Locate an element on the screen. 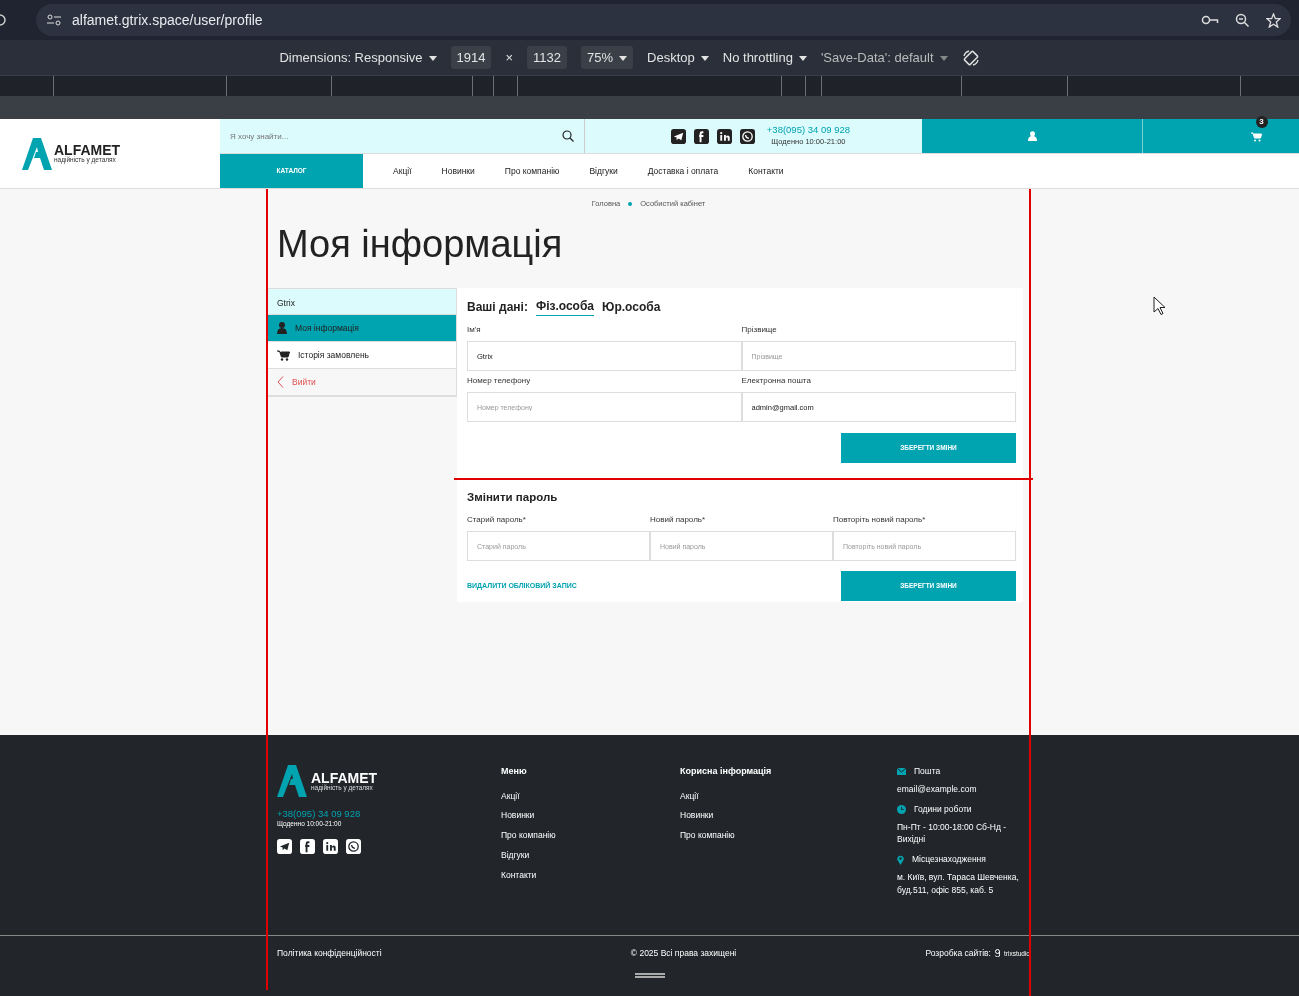 This screenshot has width=1299, height=996. contact-text: email@example.com is located at coordinates (937, 789).